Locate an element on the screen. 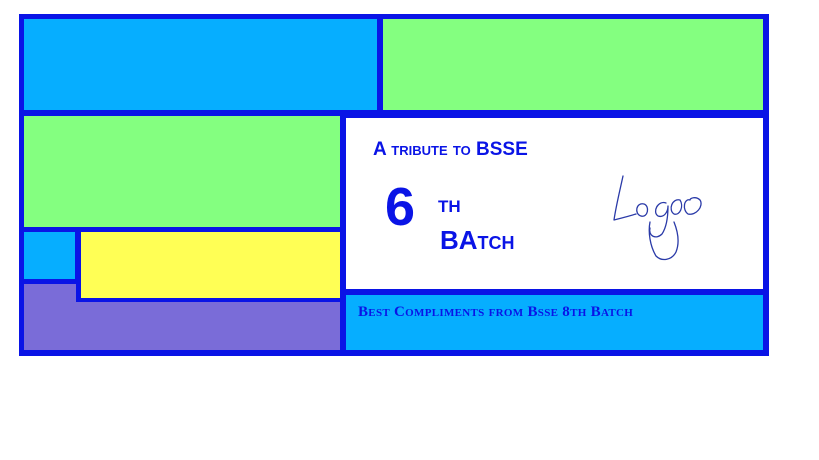  batch-number: 6 is located at coordinates (400, 207).